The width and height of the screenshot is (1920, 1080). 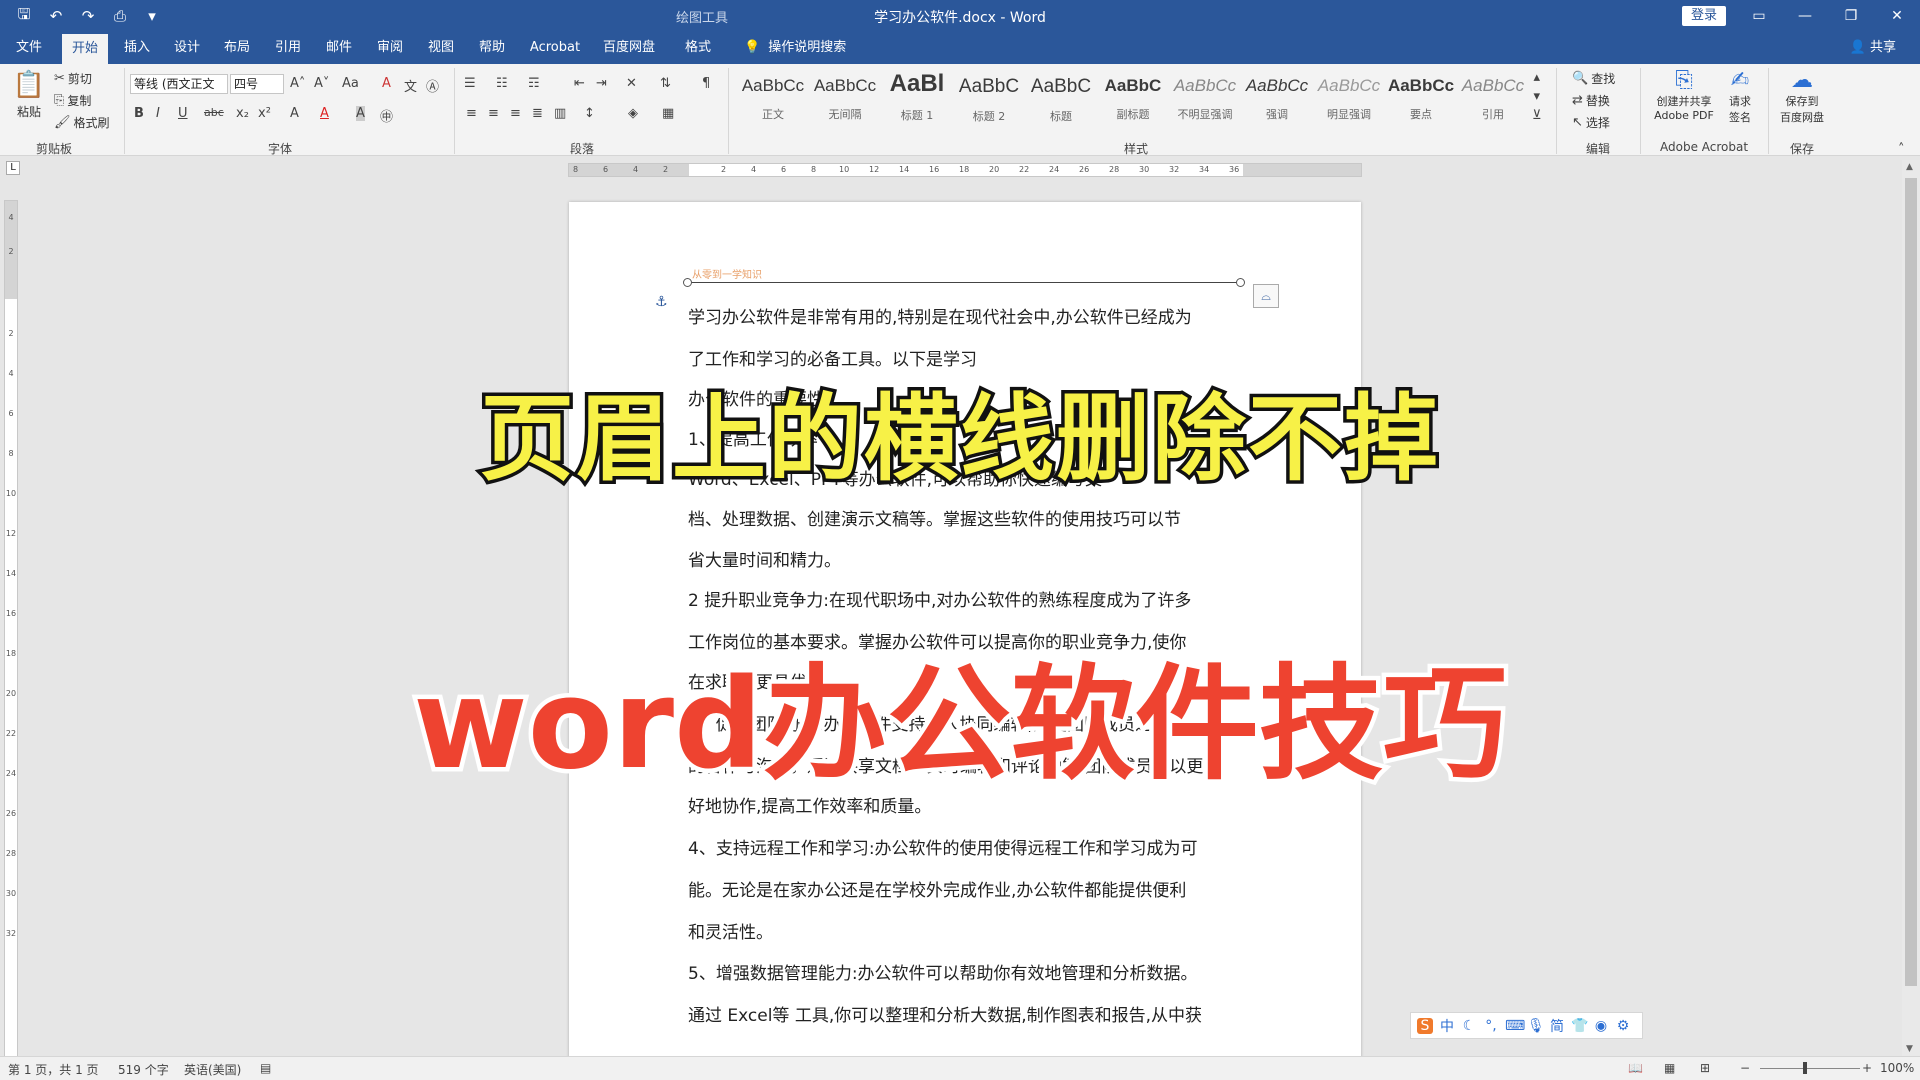 I want to click on tab-view: 视图, so click(x=441, y=48).